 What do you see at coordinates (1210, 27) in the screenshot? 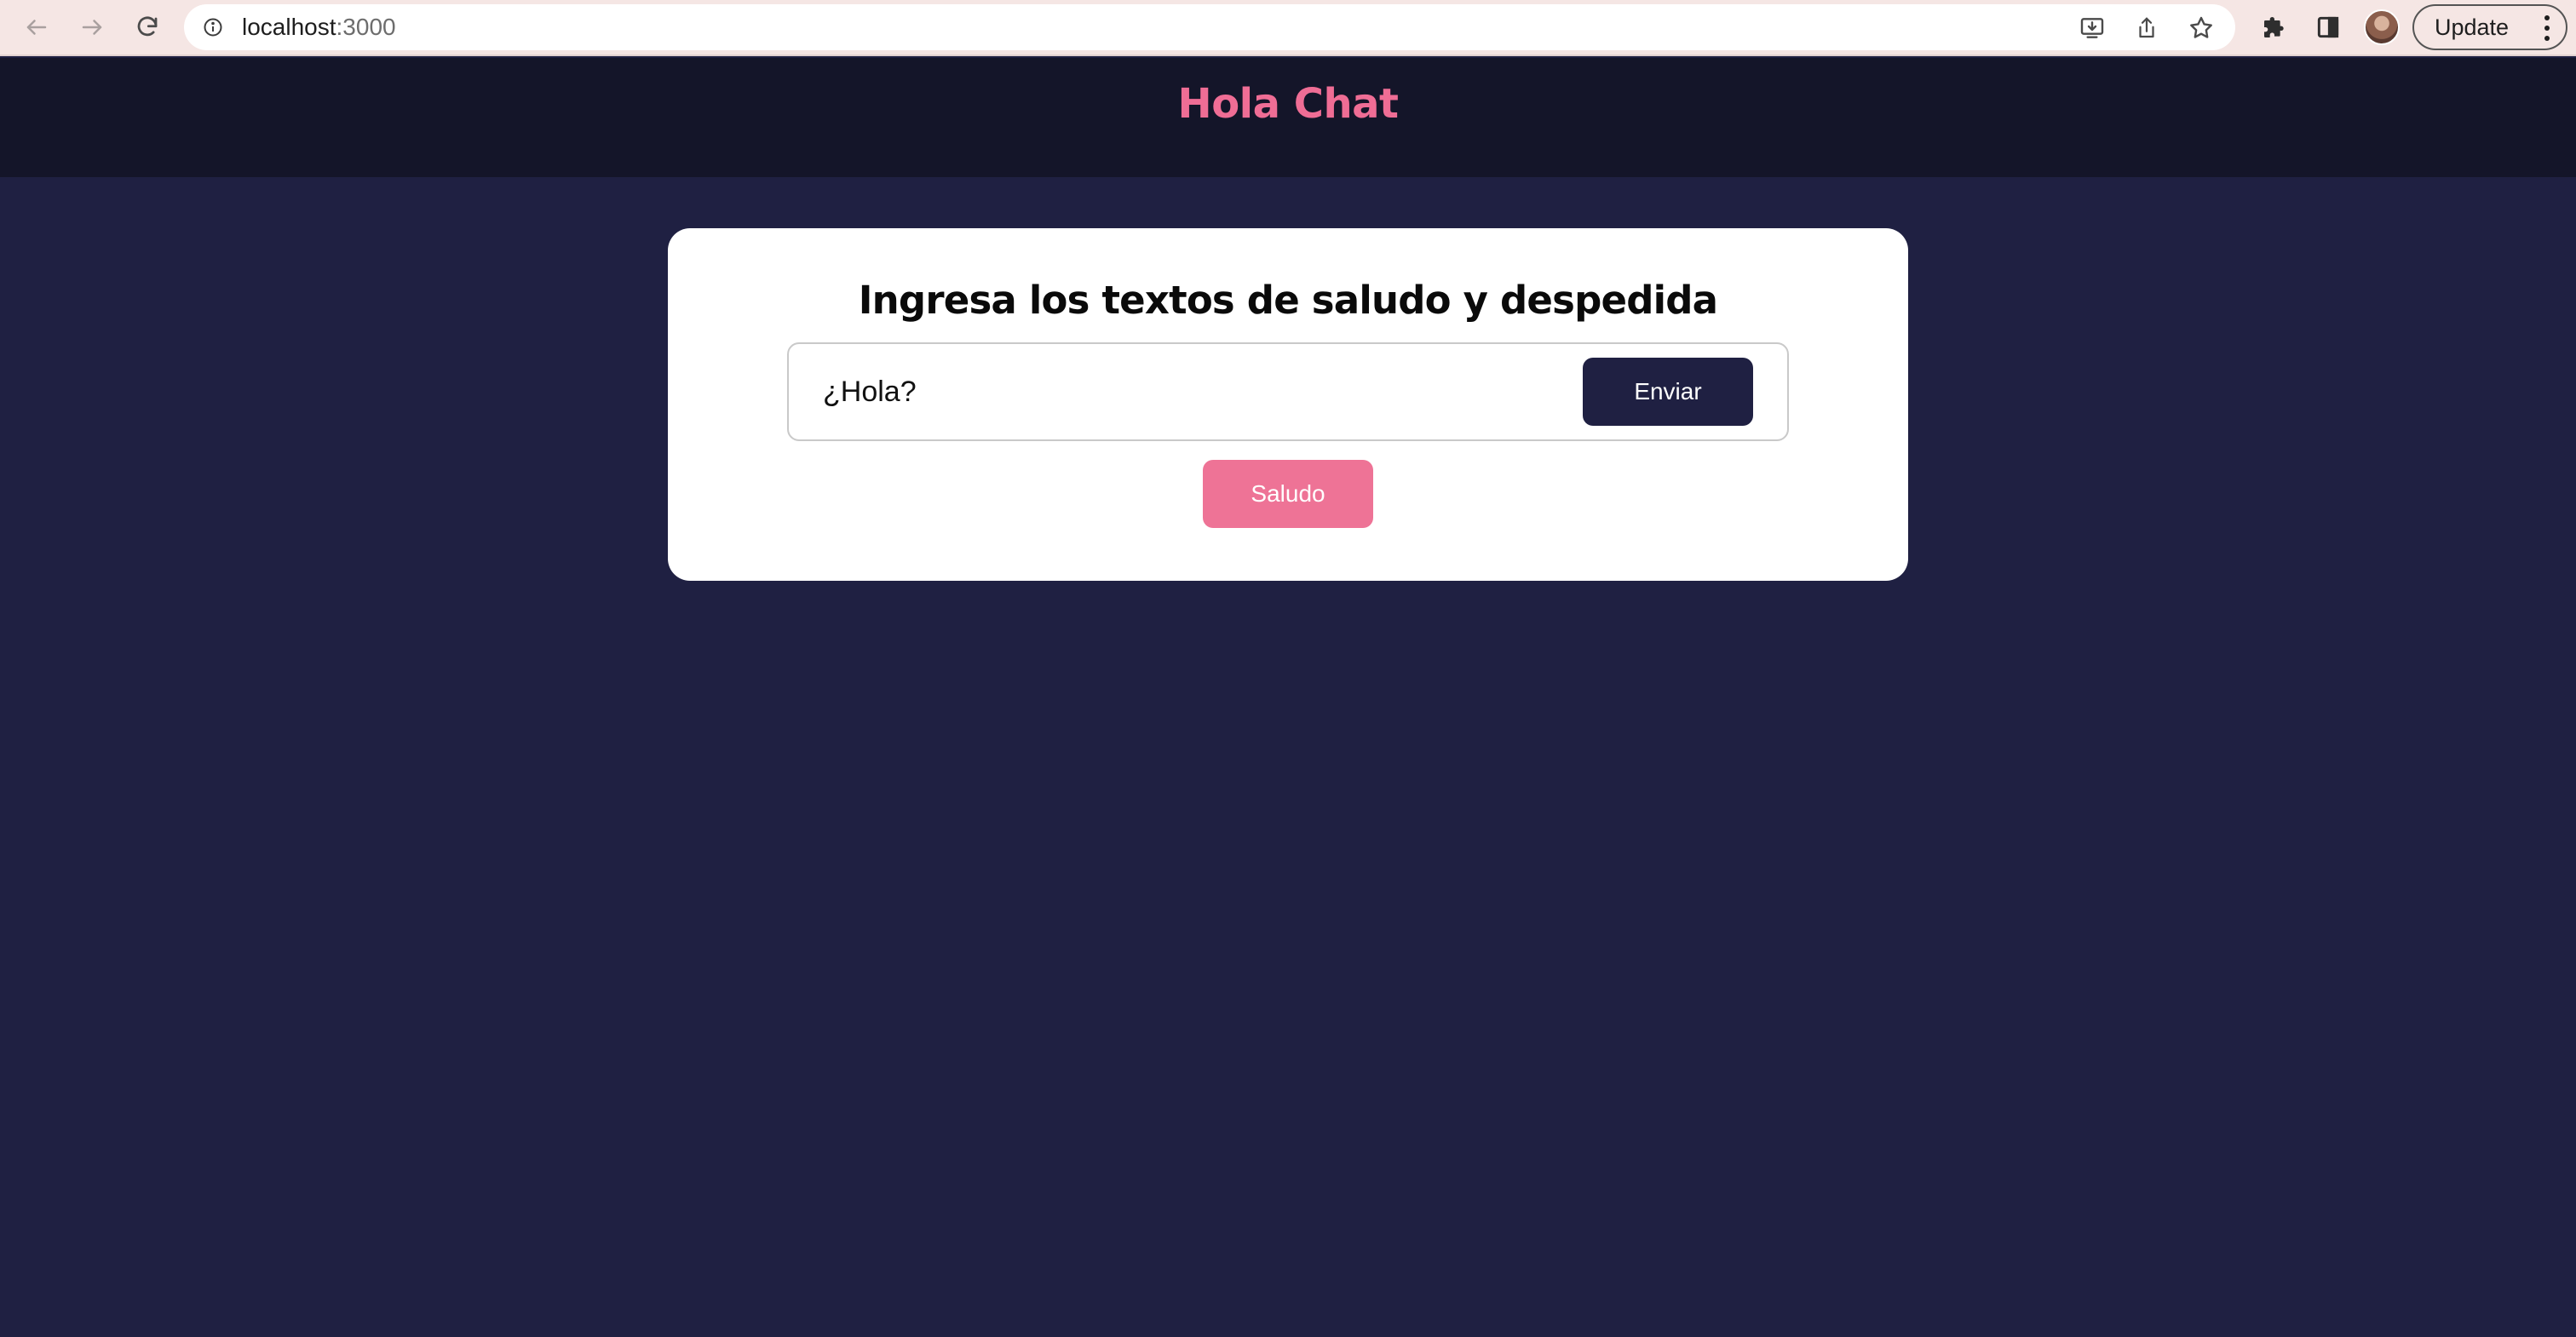
I see `address-bar: localhost:3000` at bounding box center [1210, 27].